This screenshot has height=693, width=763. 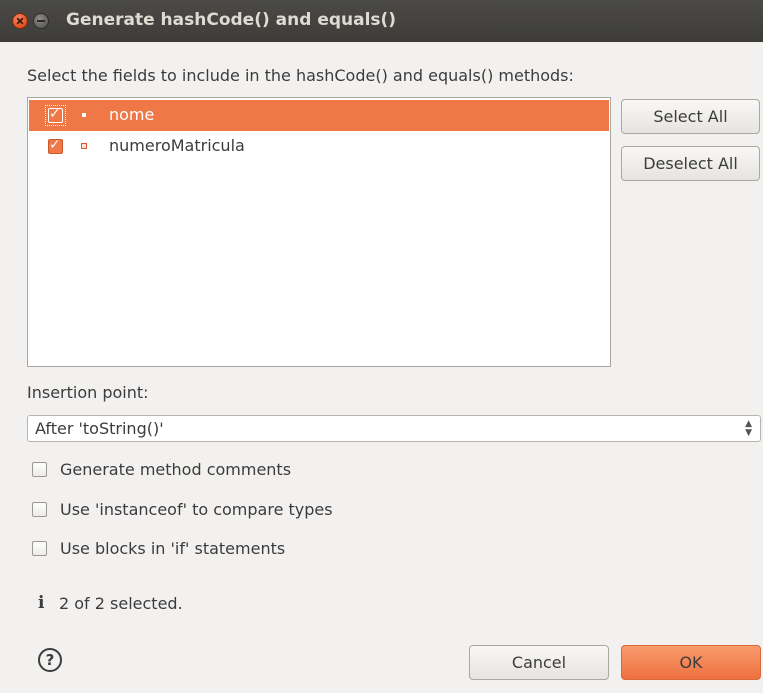 I want to click on option-label: Use 'instanceof' to compare types, so click(x=196, y=509).